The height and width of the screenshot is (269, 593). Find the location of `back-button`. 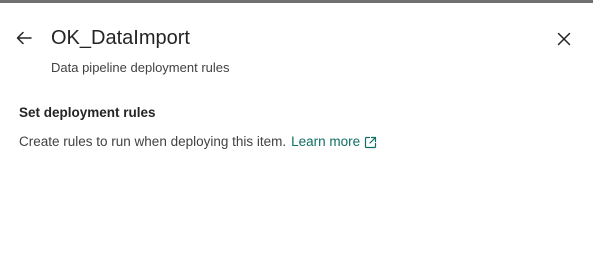

back-button is located at coordinates (24, 38).